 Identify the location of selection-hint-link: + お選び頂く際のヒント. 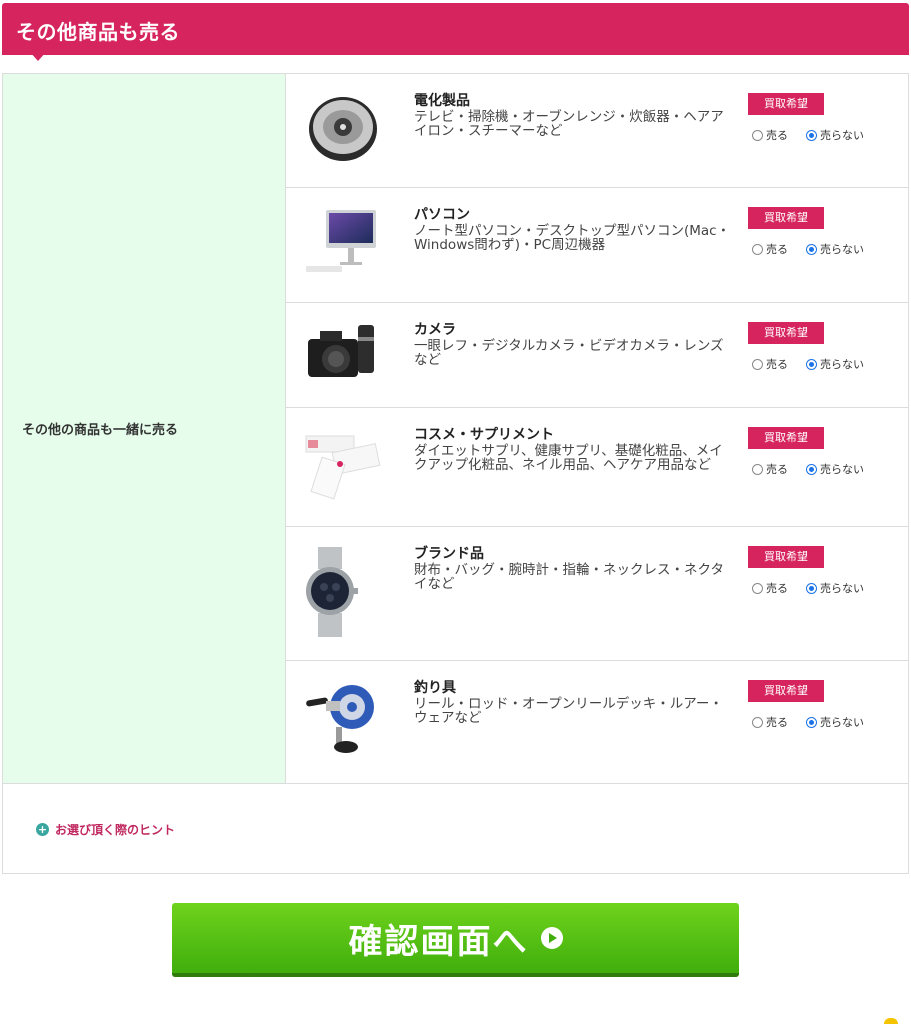
(105, 829).